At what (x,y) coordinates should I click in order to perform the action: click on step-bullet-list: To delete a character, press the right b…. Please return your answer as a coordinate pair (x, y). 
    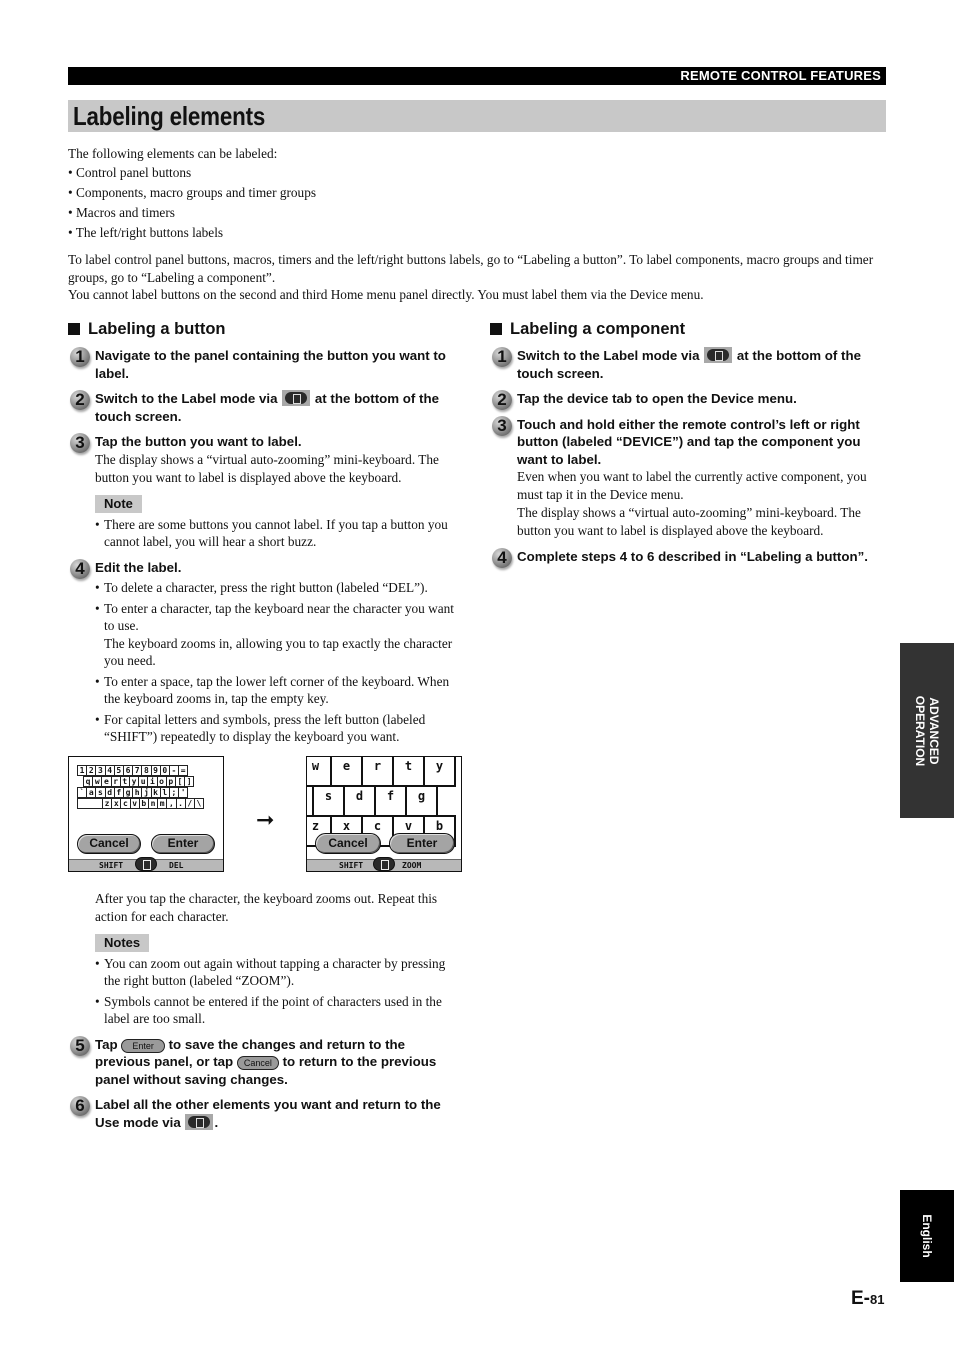
    Looking at the image, I should click on (277, 662).